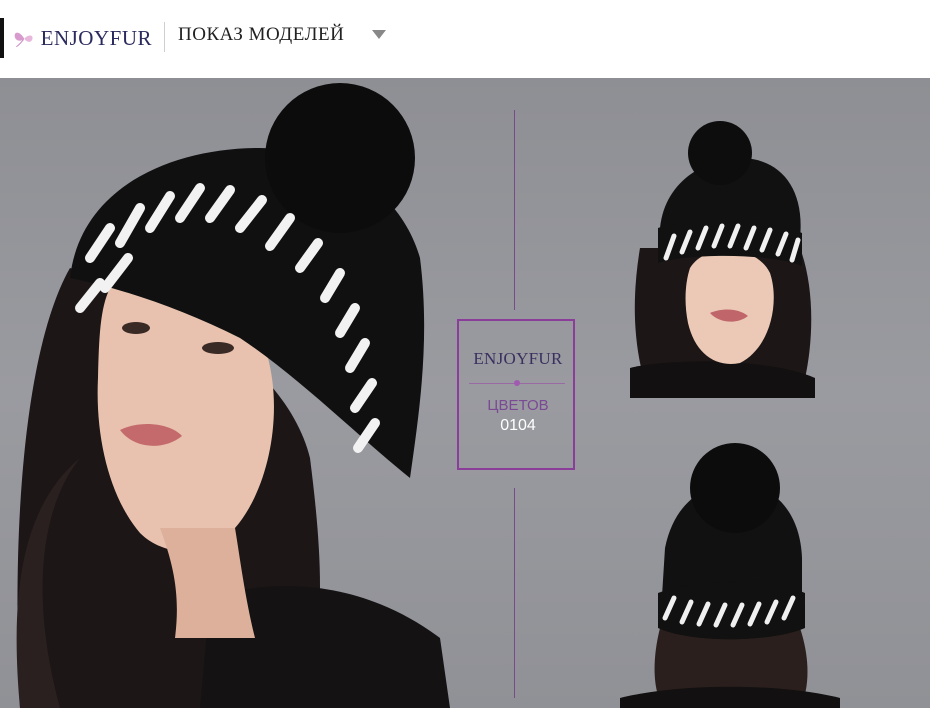  What do you see at coordinates (514, 210) in the screenshot?
I see `divider-line-top` at bounding box center [514, 210].